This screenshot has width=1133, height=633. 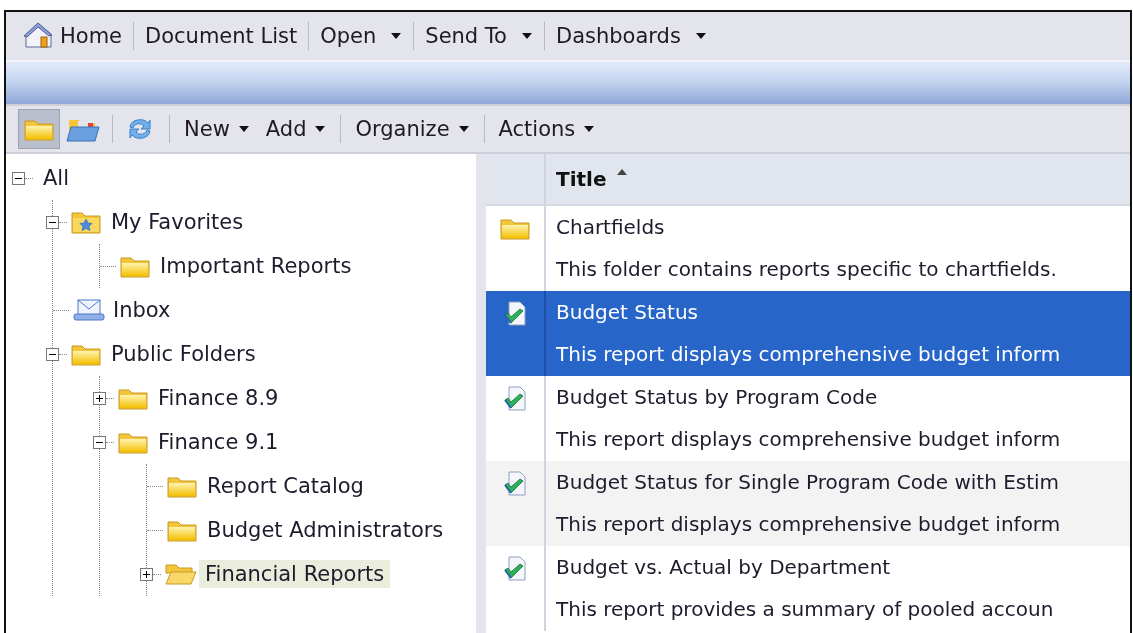 What do you see at coordinates (587, 179) in the screenshot?
I see `column-header: Title` at bounding box center [587, 179].